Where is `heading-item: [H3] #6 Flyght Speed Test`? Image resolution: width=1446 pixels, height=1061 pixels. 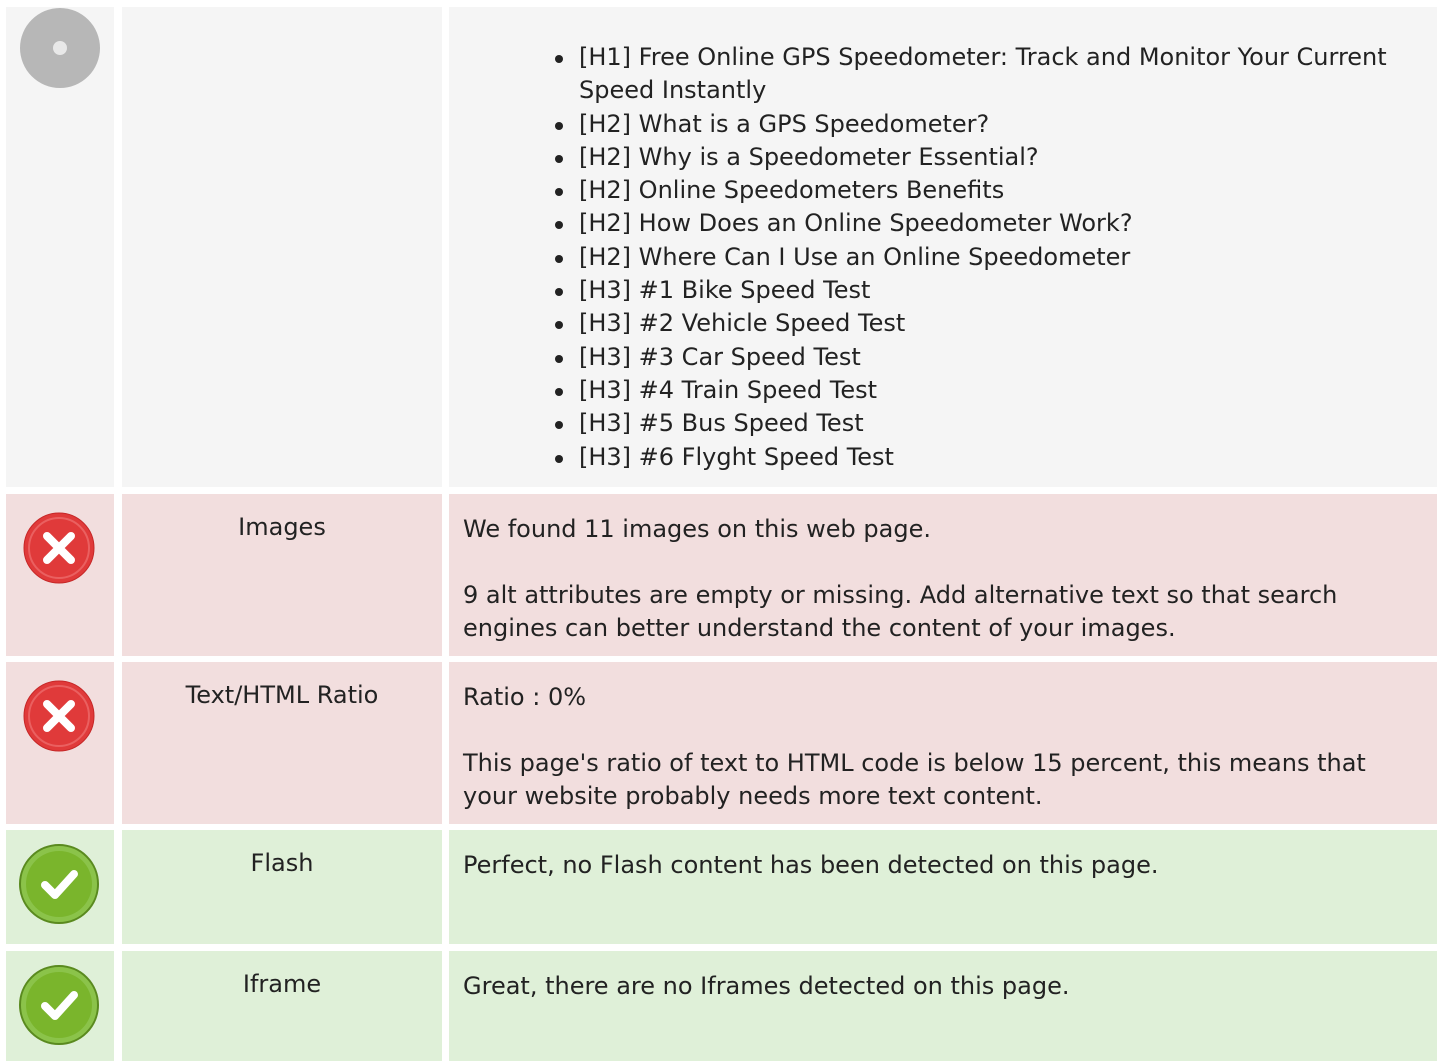 heading-item: [H3] #6 Flyght Speed Test is located at coordinates (989, 457).